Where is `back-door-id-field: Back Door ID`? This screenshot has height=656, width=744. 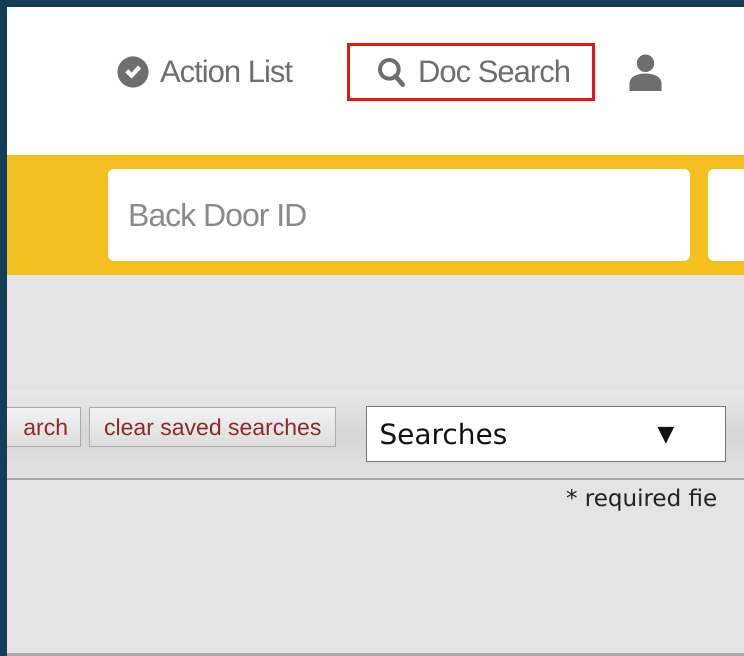
back-door-id-field: Back Door ID is located at coordinates (399, 215).